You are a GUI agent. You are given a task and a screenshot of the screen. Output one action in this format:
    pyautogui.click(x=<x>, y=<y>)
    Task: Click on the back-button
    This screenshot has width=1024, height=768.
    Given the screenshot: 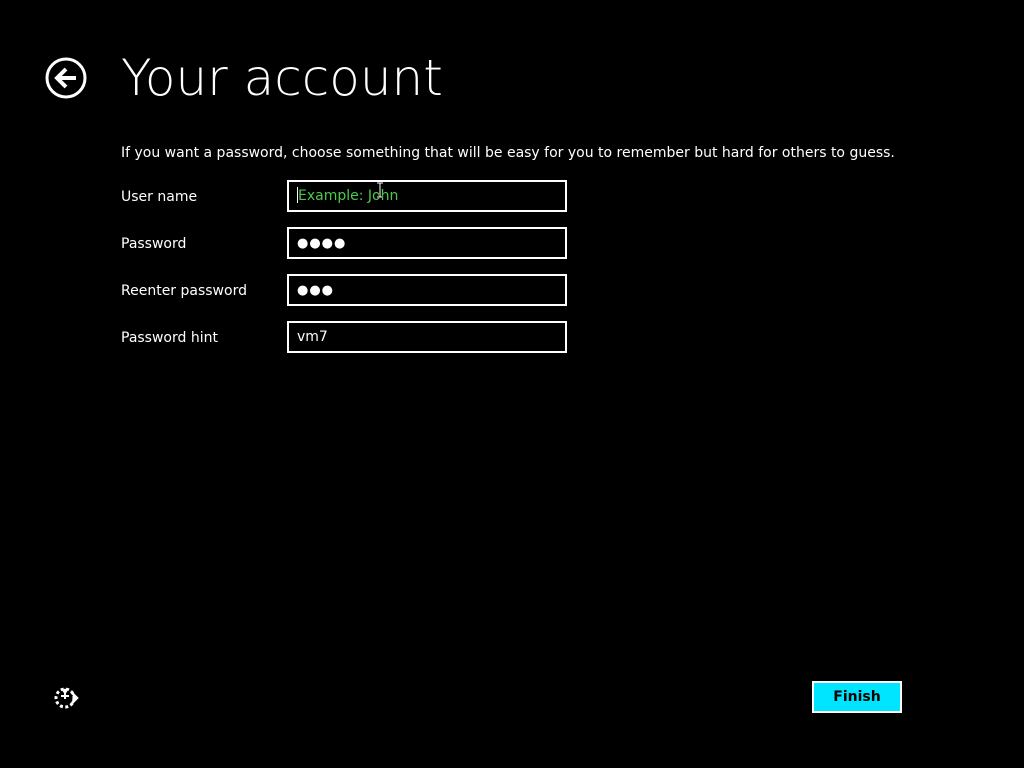 What is the action you would take?
    pyautogui.click(x=66, y=78)
    